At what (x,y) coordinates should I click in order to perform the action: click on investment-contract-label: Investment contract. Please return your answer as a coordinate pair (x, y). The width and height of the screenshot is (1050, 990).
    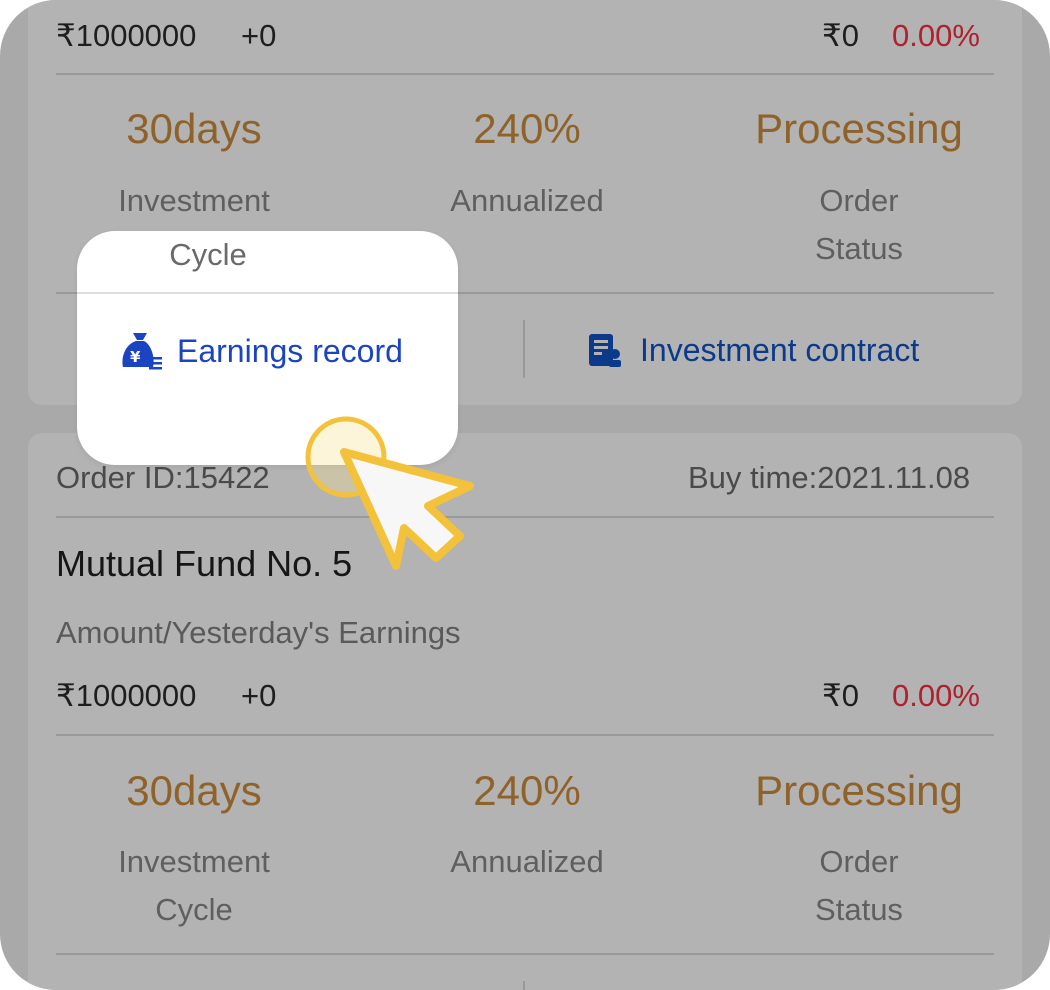
    Looking at the image, I should click on (780, 350).